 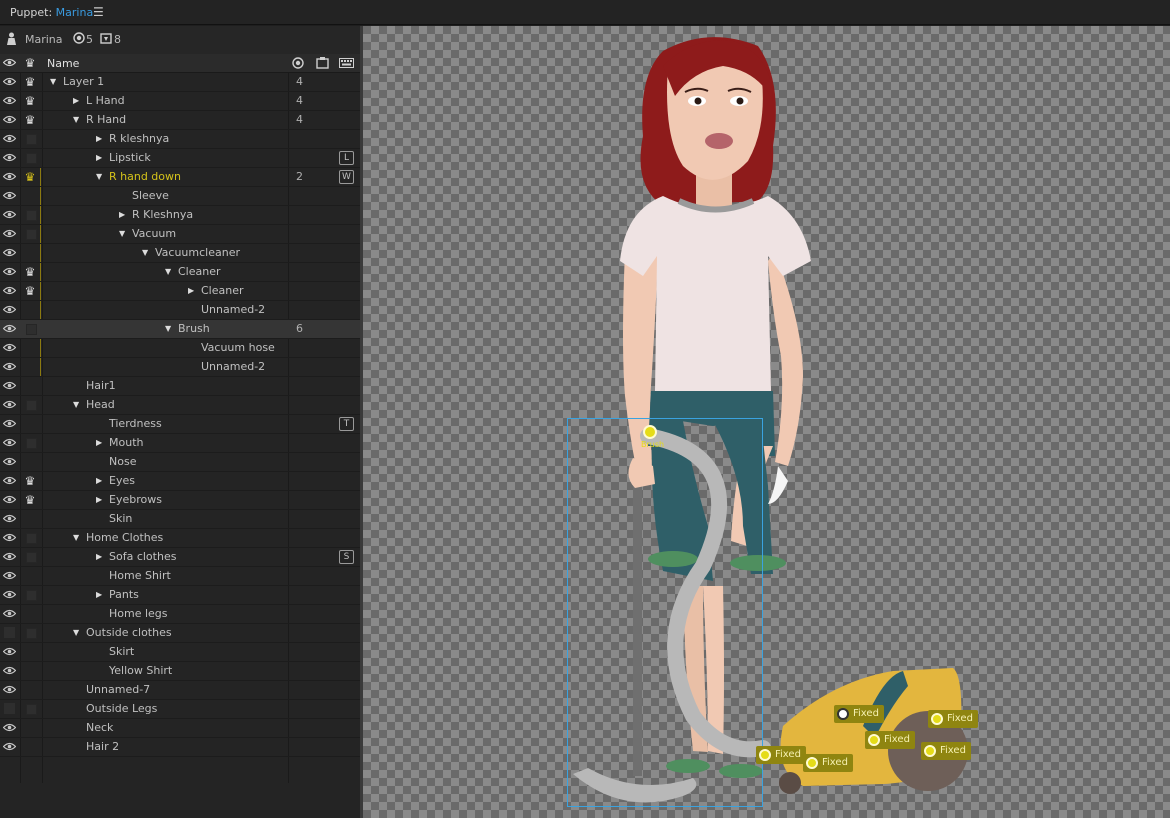 What do you see at coordinates (180, 614) in the screenshot?
I see `layer-row-home-legs: Home legs` at bounding box center [180, 614].